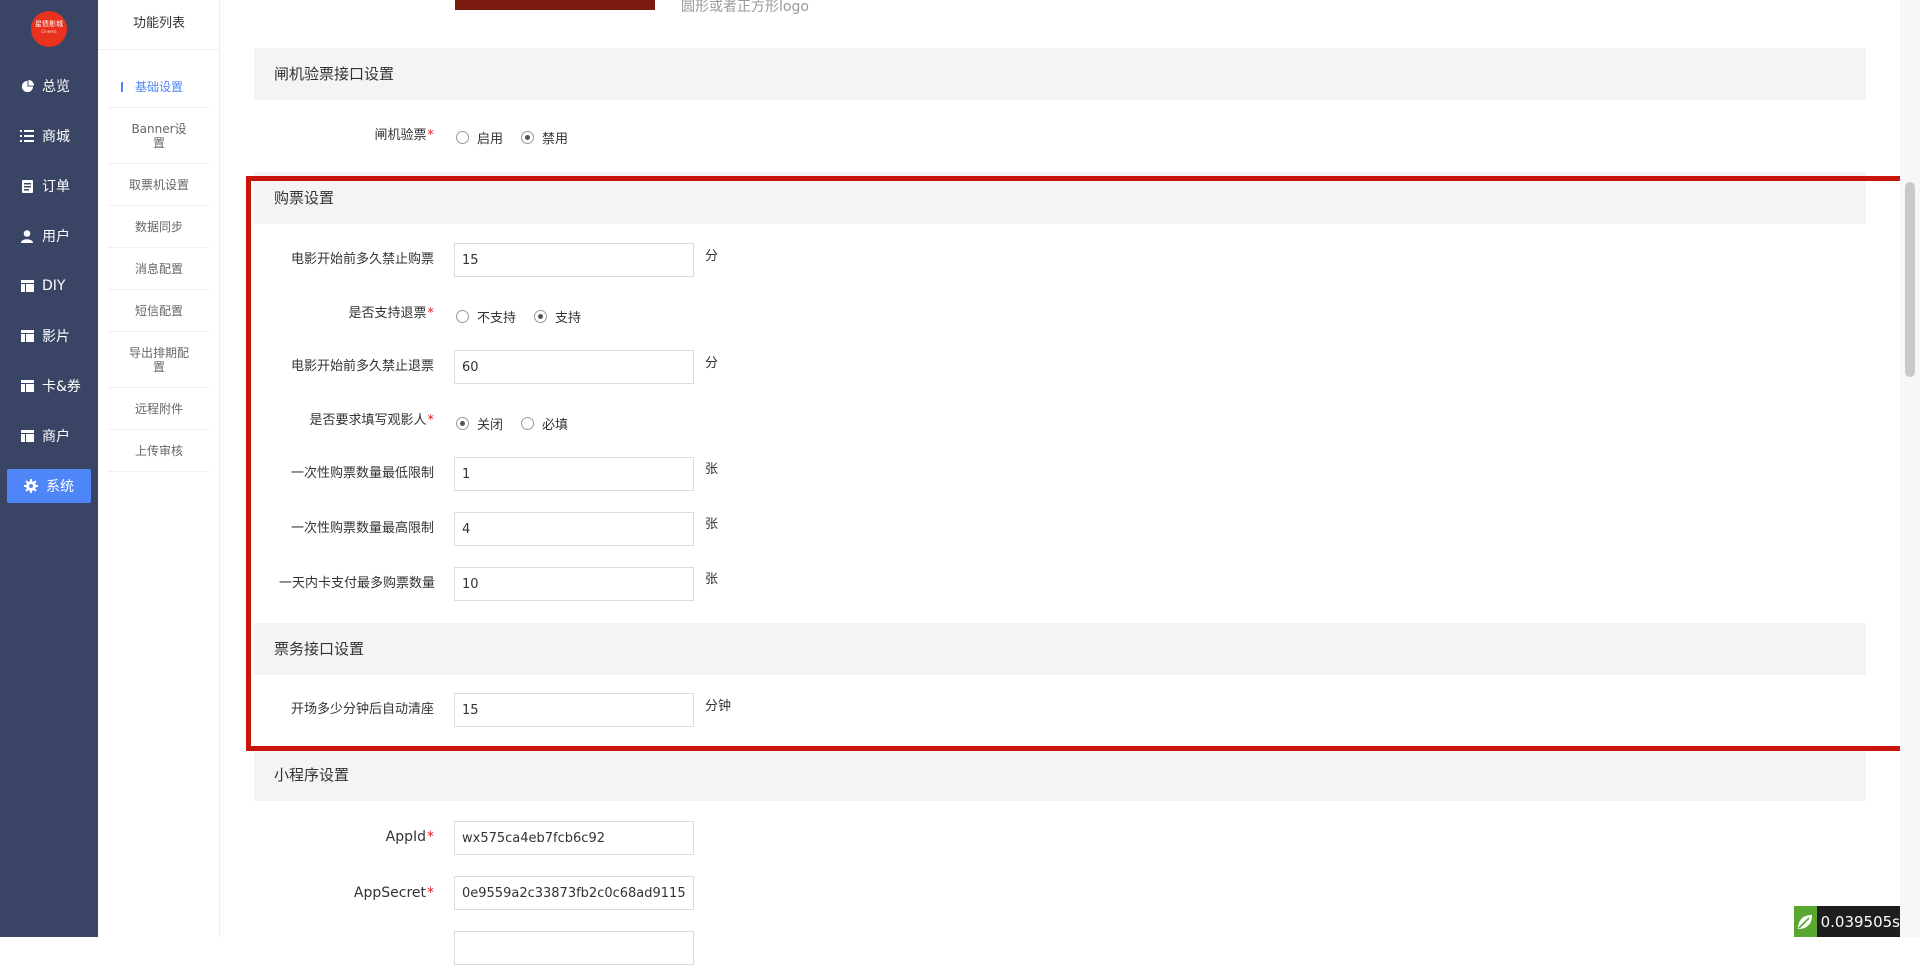 The image size is (1920, 965). What do you see at coordinates (1910, 468) in the screenshot?
I see `page-scrollbar` at bounding box center [1910, 468].